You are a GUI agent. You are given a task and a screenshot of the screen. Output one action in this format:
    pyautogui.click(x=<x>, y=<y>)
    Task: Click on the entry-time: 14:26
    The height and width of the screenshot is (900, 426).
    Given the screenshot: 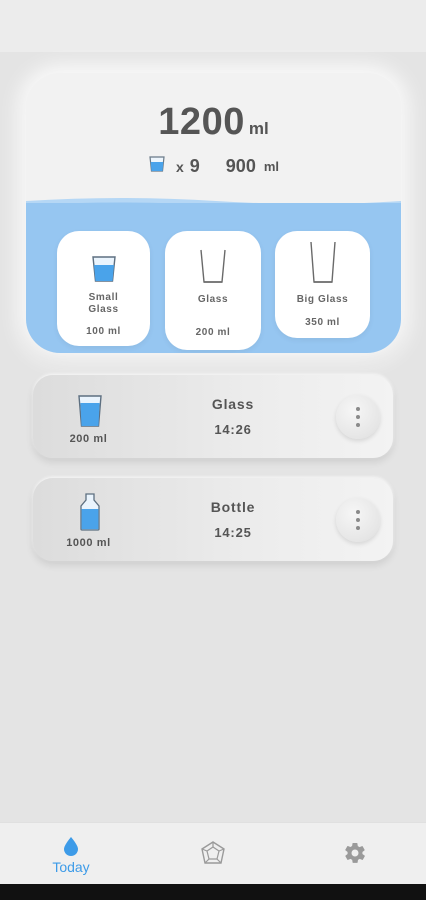 What is the action you would take?
    pyautogui.click(x=233, y=429)
    